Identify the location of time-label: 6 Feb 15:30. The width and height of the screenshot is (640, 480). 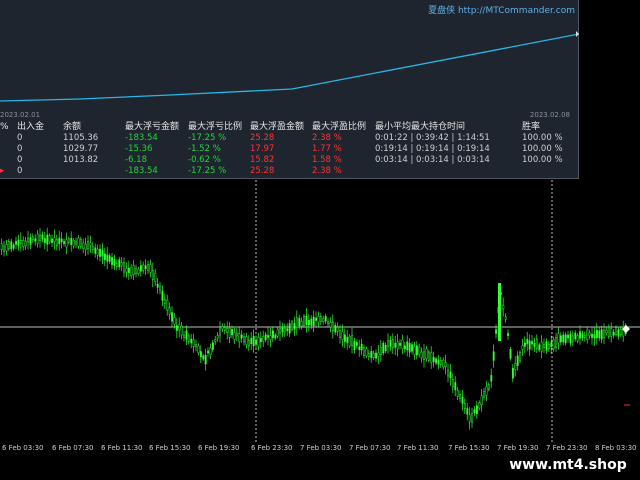
(170, 448).